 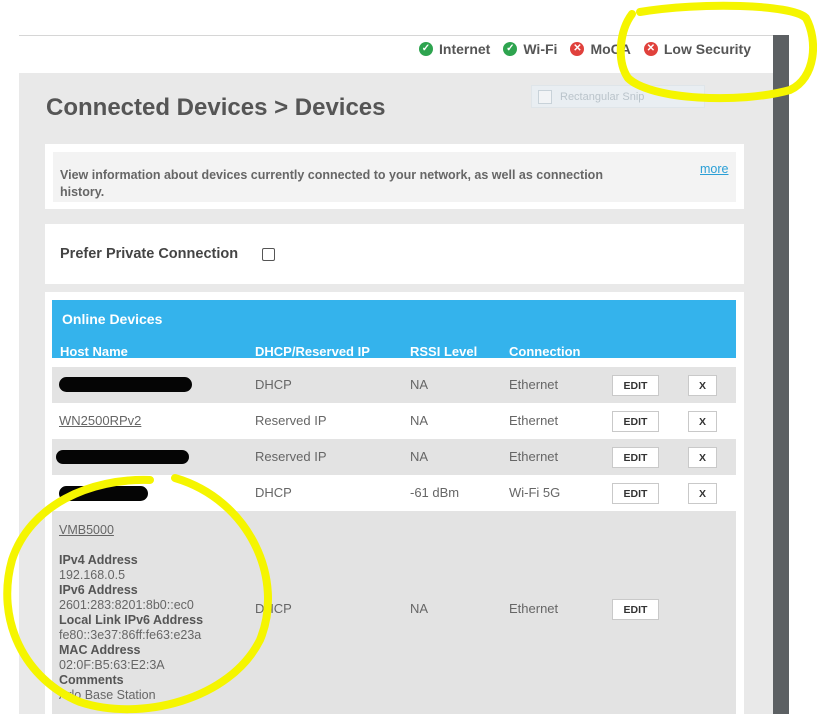 What do you see at coordinates (92, 575) in the screenshot?
I see `ipv4-value: 192.168.0.5` at bounding box center [92, 575].